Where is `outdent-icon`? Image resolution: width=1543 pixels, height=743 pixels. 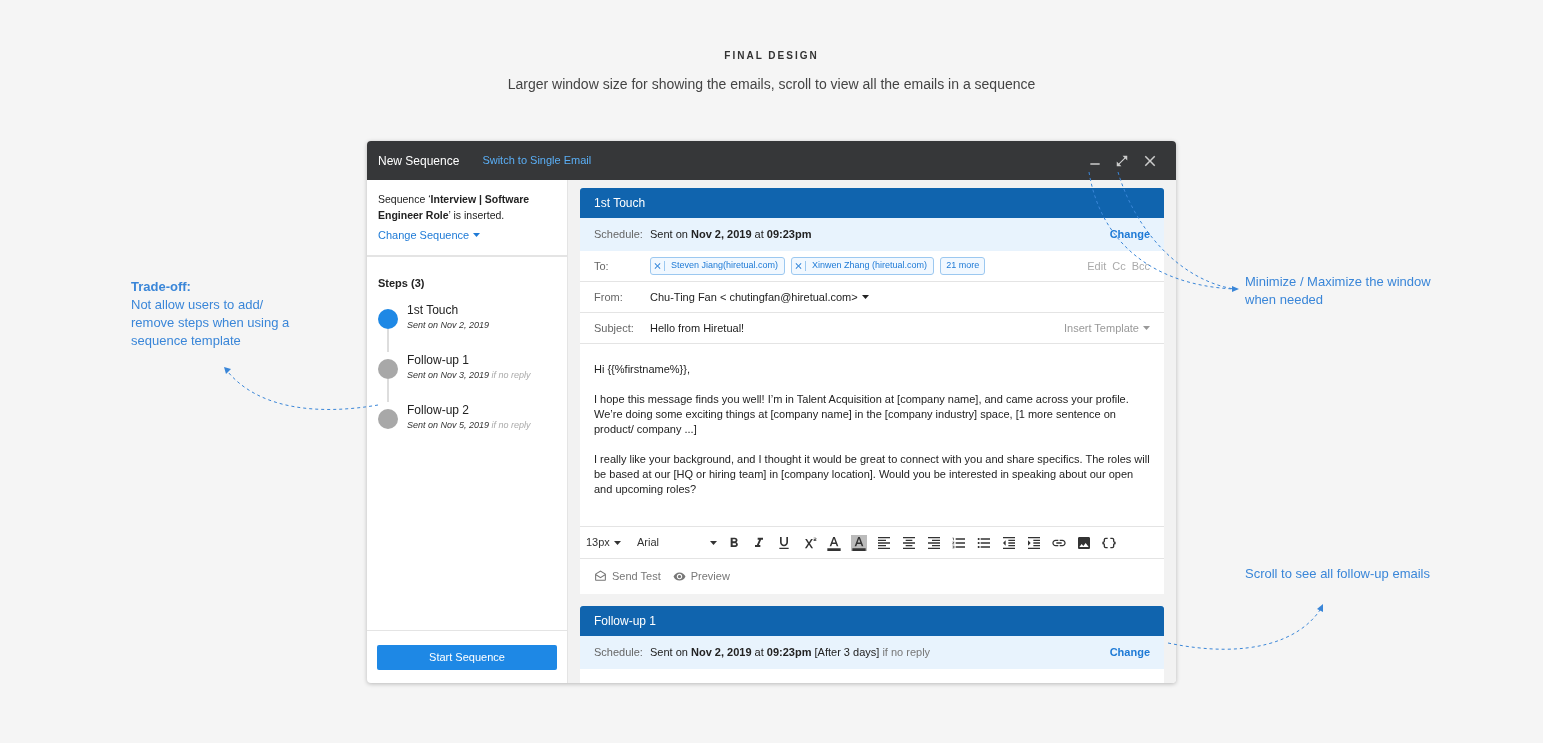
outdent-icon is located at coordinates (1009, 542).